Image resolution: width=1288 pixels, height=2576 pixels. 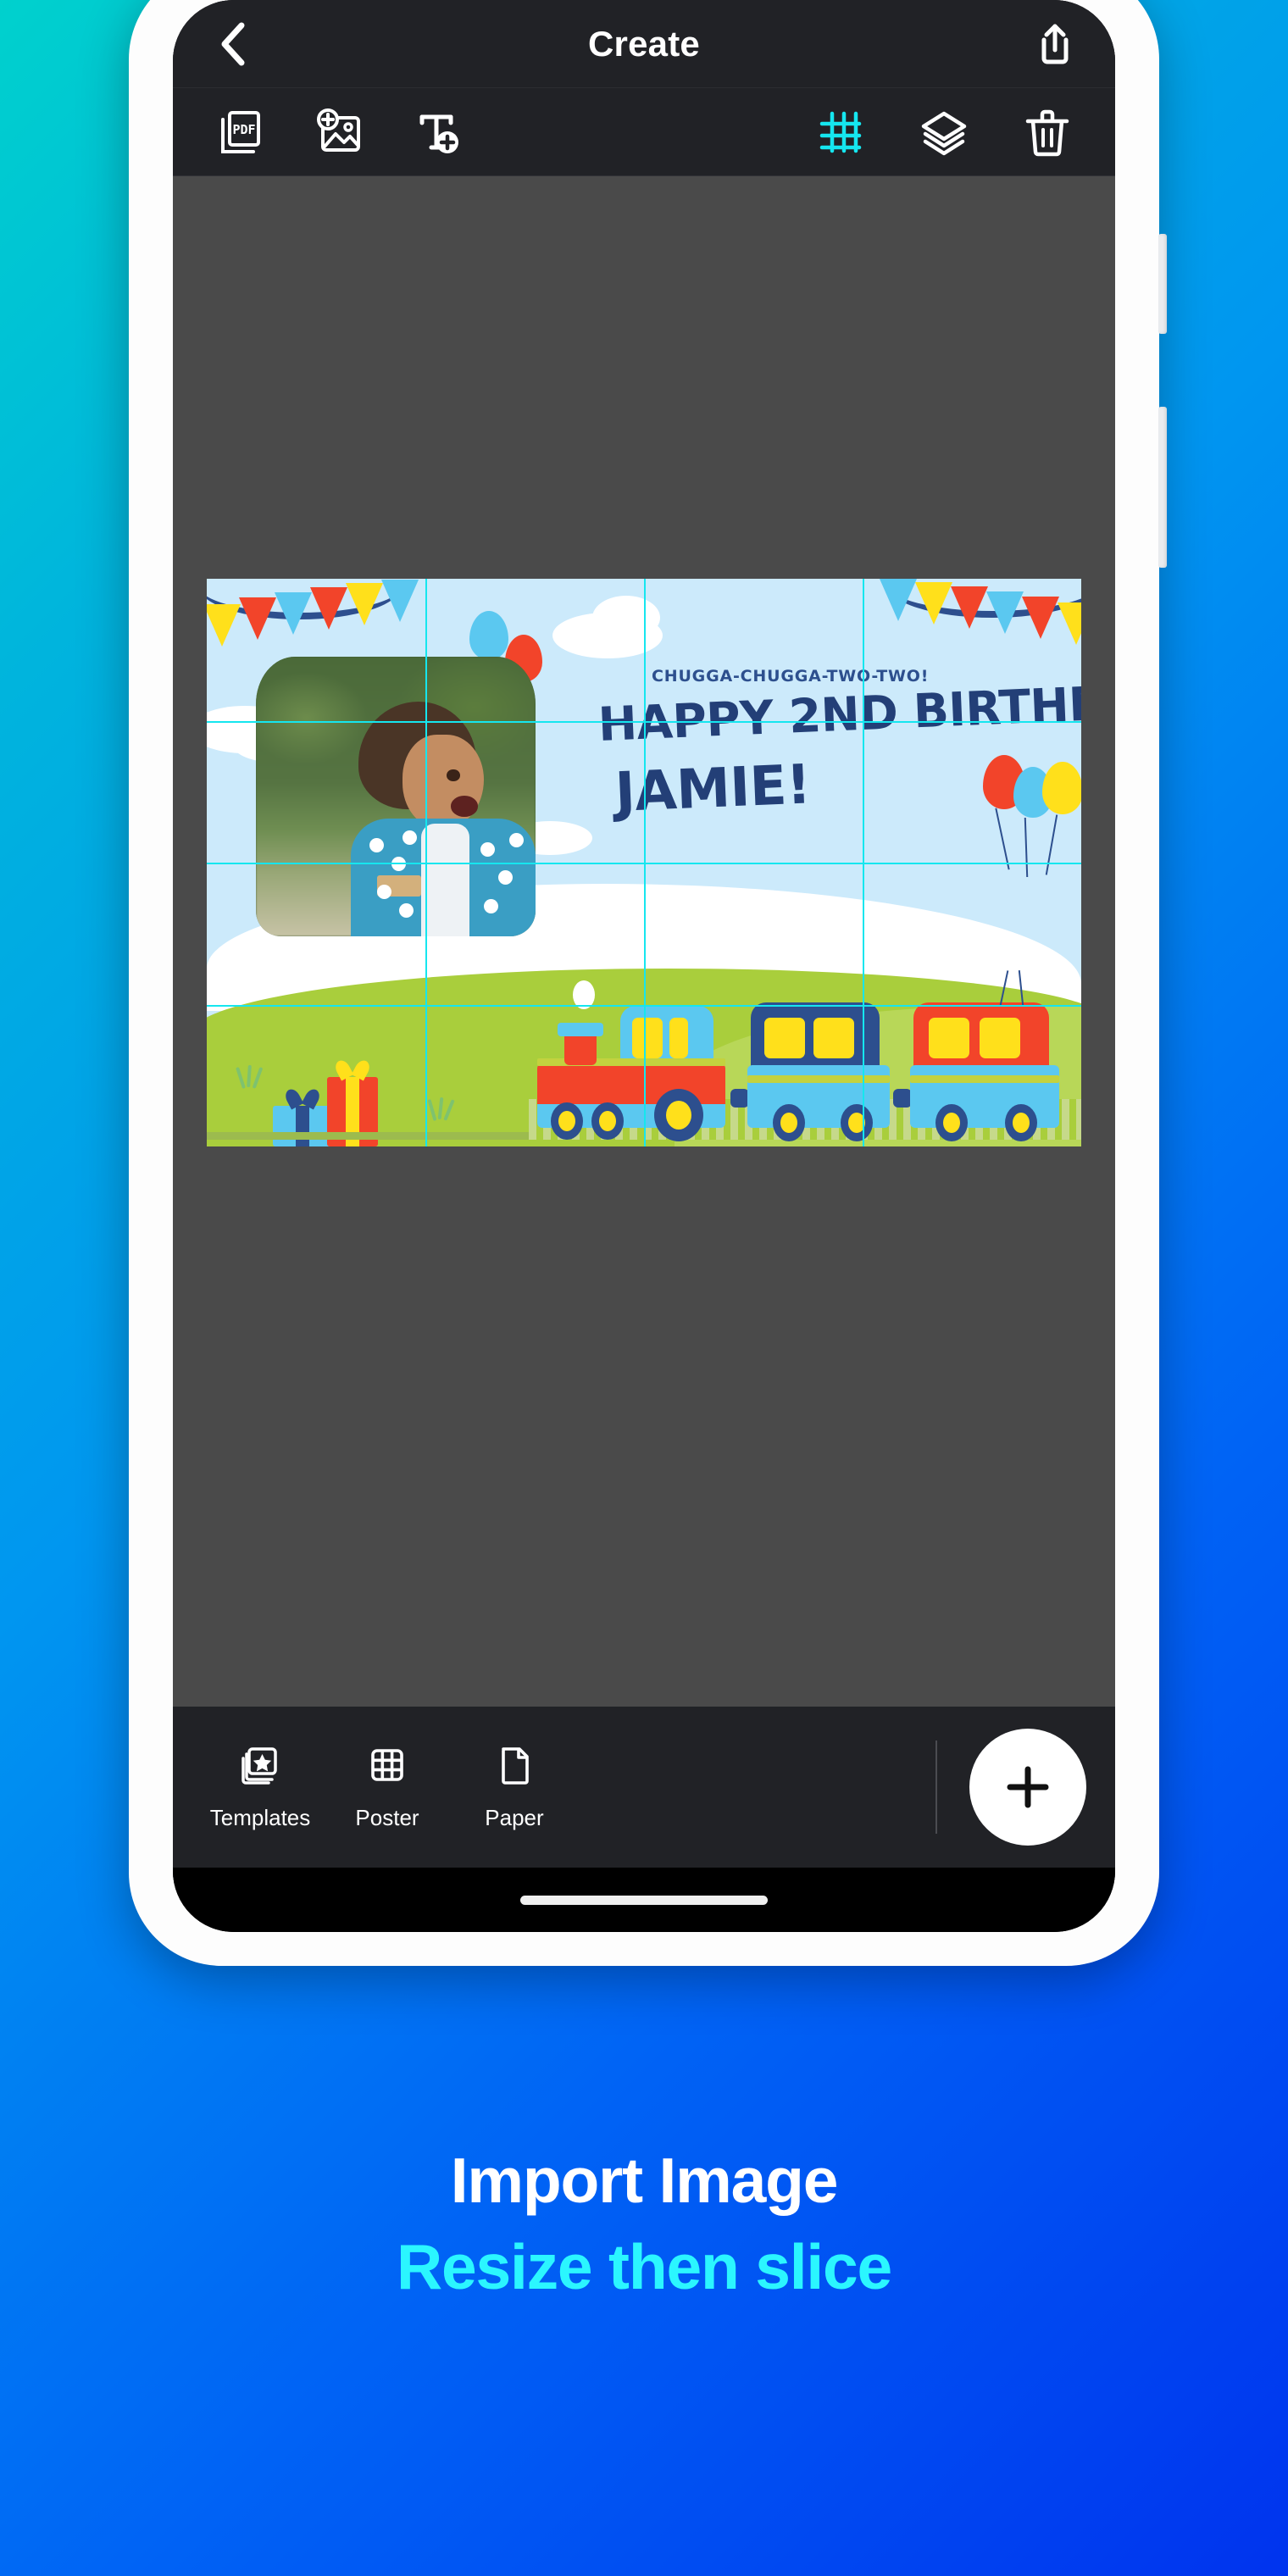 I want to click on promo-headline: Import Image, so click(x=644, y=2180).